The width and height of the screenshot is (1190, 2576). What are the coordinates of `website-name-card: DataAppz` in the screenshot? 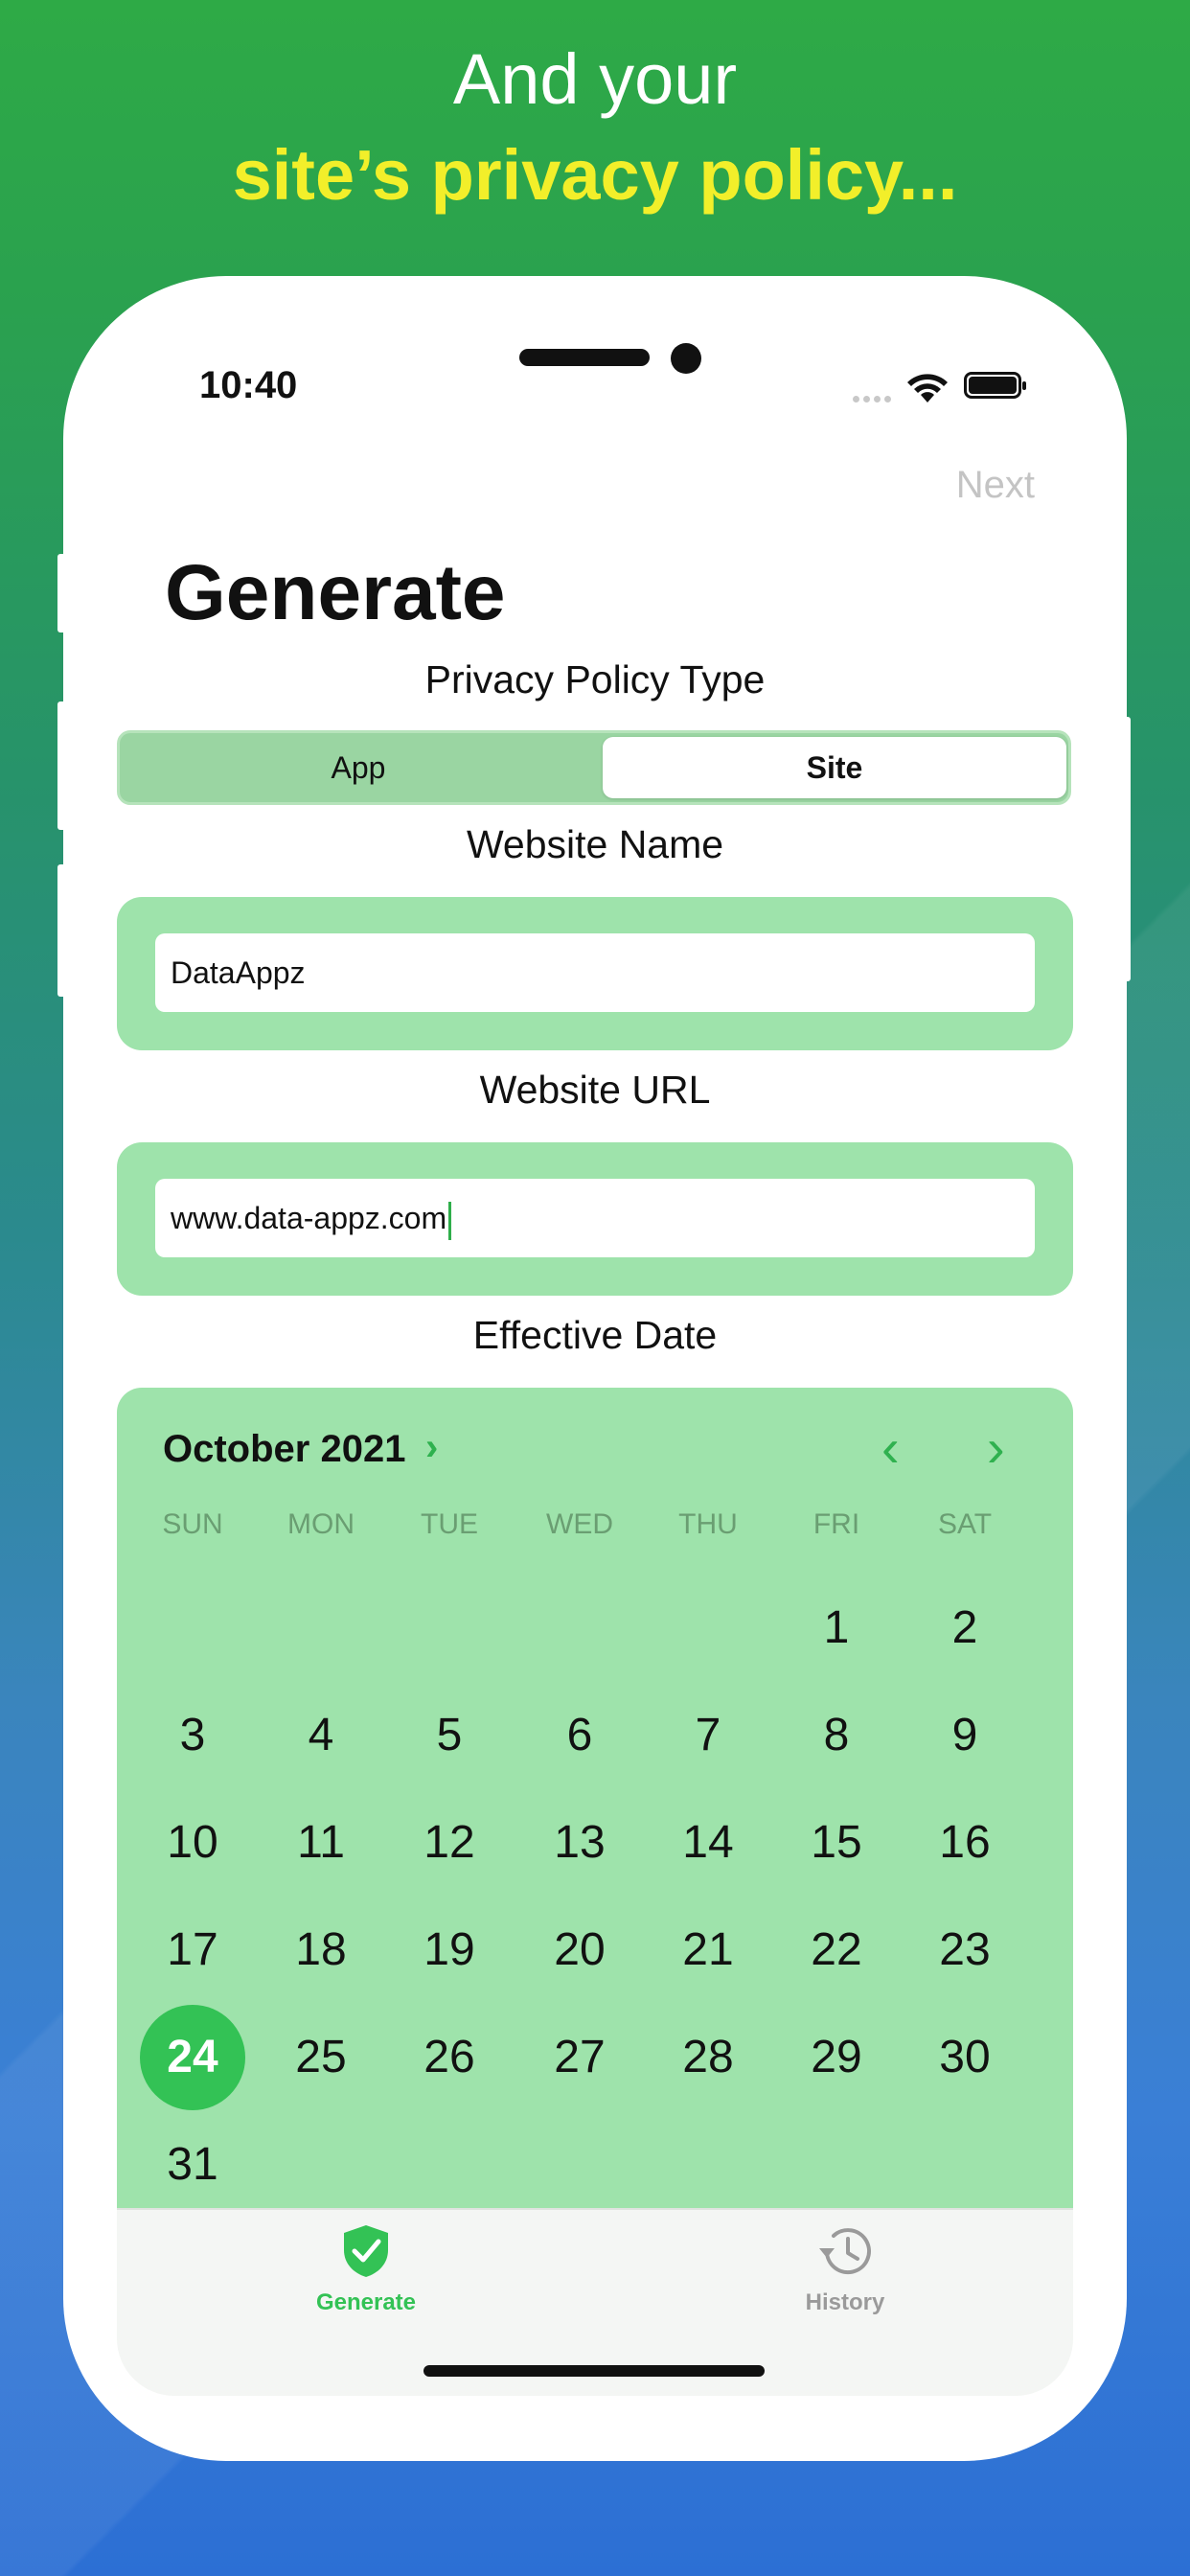 It's located at (595, 973).